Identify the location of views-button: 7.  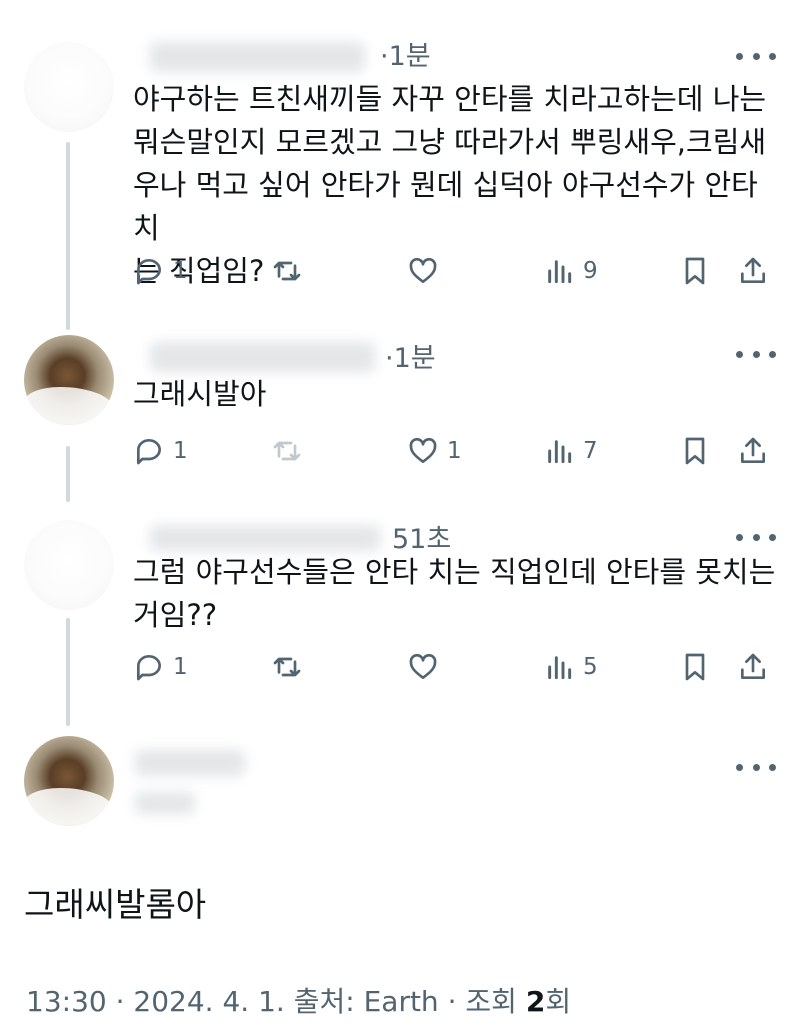
(570, 451).